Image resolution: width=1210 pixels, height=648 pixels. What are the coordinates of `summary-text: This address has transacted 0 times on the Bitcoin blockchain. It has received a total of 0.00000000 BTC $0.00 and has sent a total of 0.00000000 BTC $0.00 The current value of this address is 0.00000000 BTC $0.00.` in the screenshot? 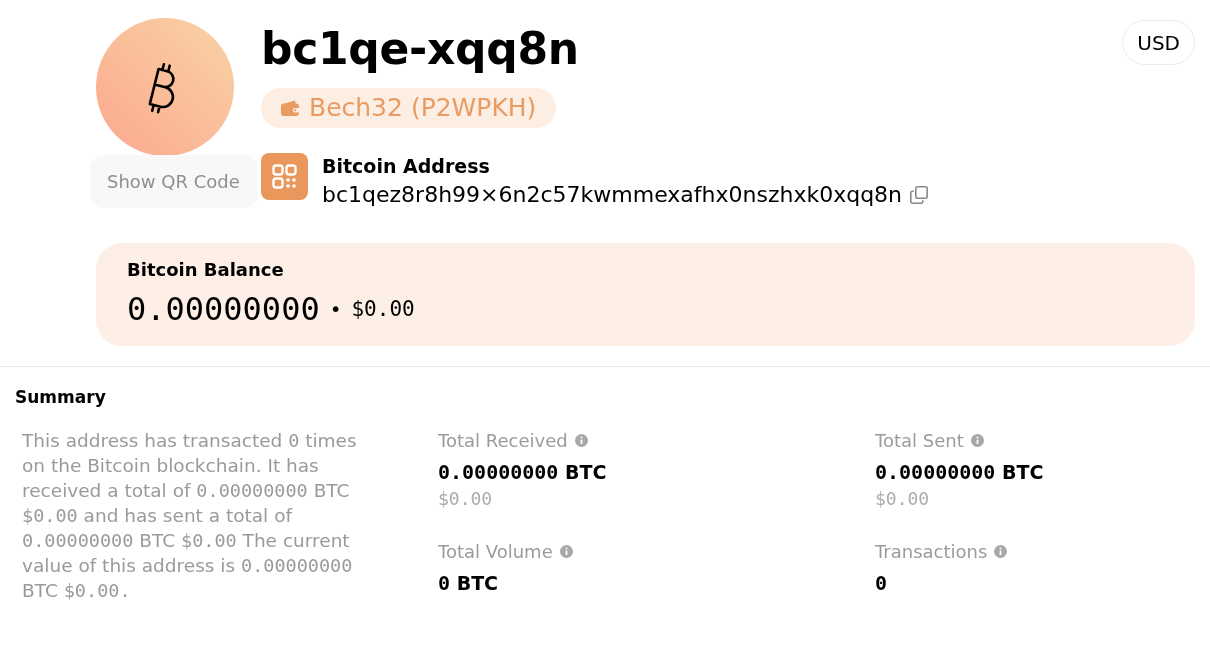 It's located at (190, 516).